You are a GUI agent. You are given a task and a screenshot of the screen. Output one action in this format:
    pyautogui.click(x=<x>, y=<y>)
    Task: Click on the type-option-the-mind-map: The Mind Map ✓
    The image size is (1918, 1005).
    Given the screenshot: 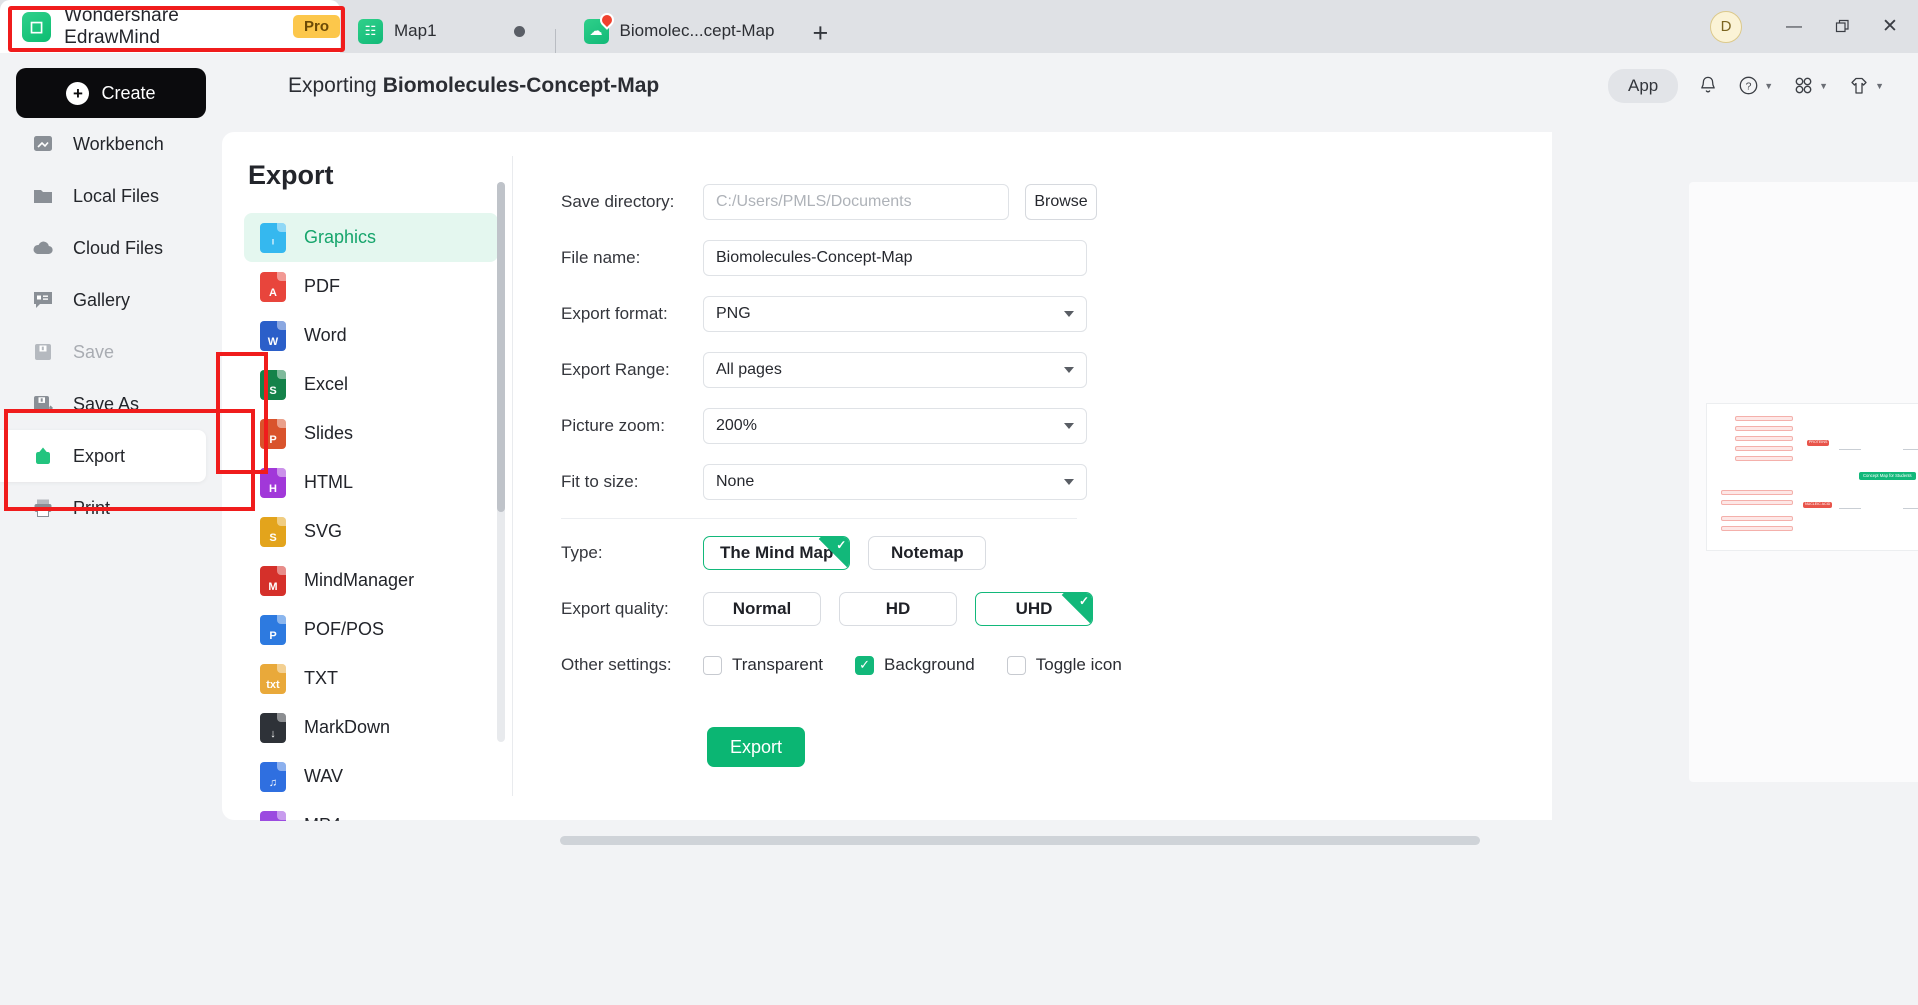 What is the action you would take?
    pyautogui.click(x=777, y=553)
    